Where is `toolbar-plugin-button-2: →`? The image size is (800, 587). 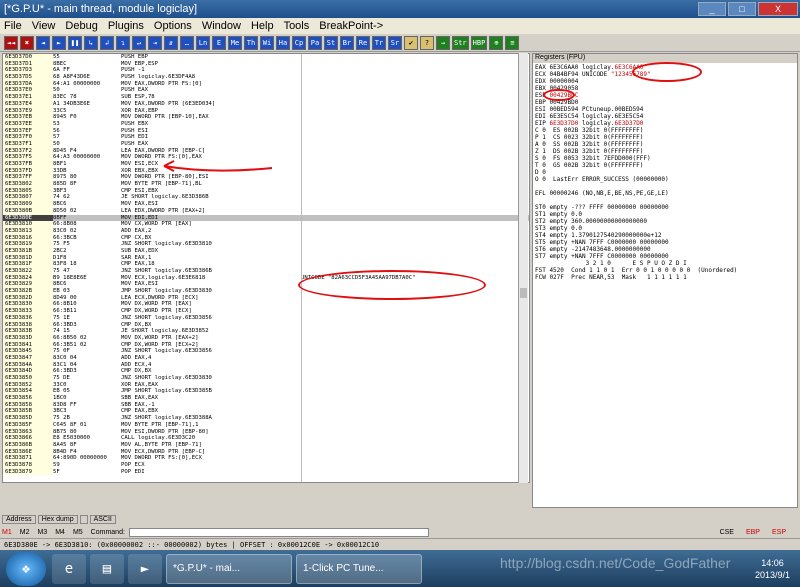
toolbar-plugin-button-2: → is located at coordinates (443, 42).